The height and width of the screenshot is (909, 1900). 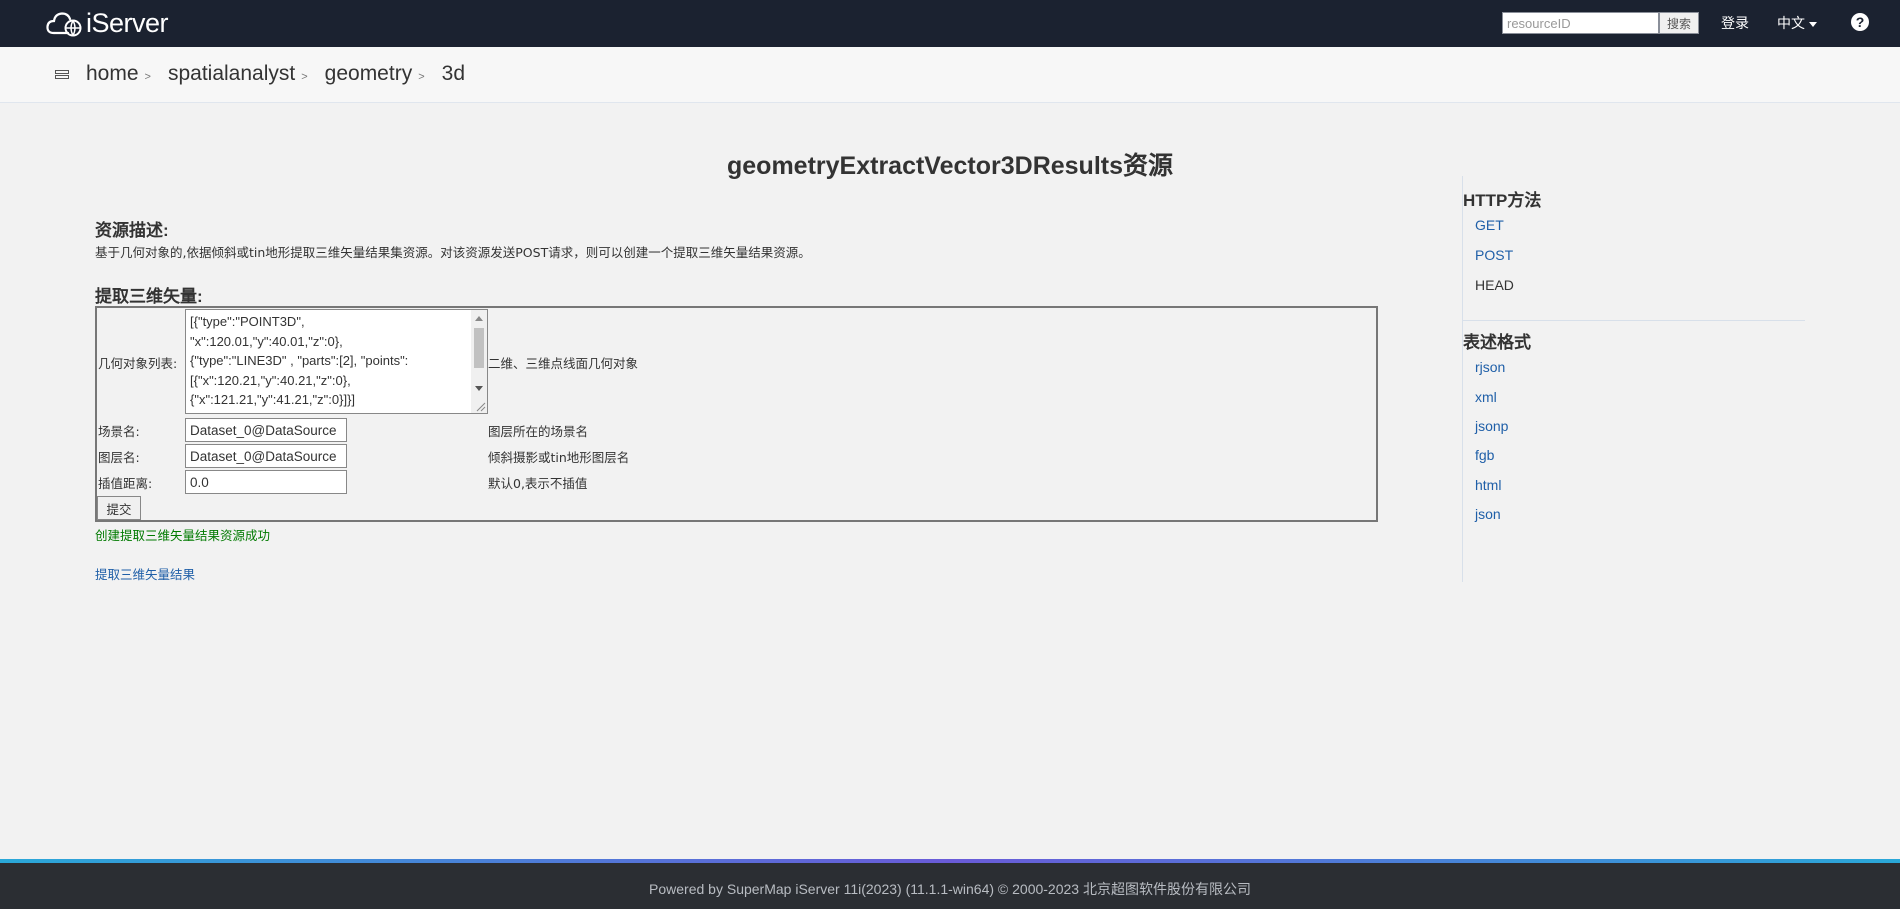 What do you see at coordinates (266, 482) in the screenshot?
I see `interval-input` at bounding box center [266, 482].